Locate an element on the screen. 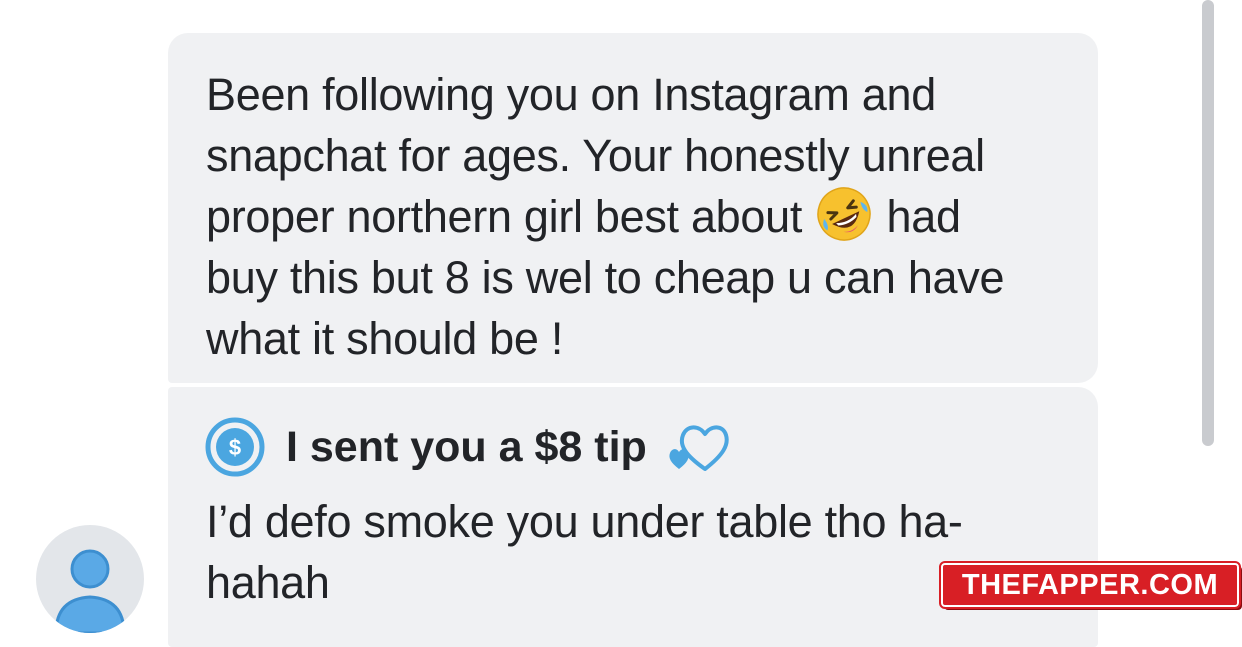 Image resolution: width=1242 pixels, height=647 pixels. blue-hearts-icon is located at coordinates (699, 448).